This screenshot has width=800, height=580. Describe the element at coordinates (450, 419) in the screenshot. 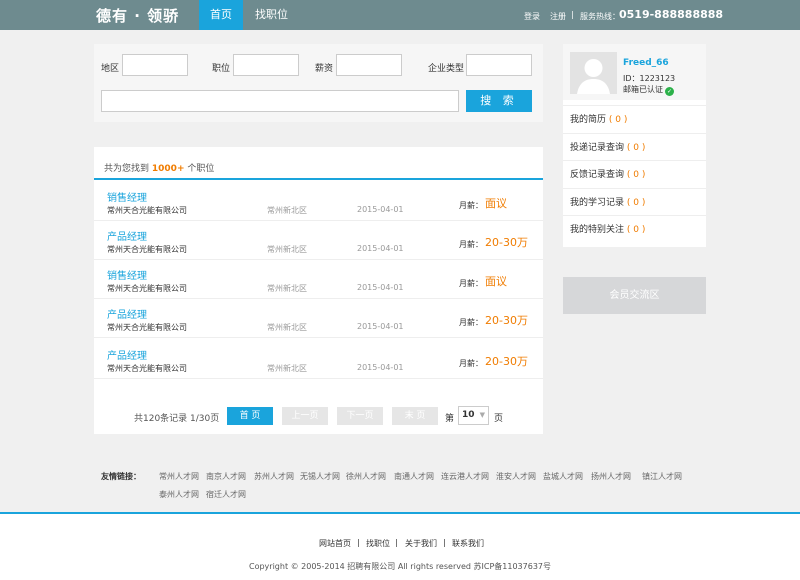

I see `page-prefix: 第` at that location.